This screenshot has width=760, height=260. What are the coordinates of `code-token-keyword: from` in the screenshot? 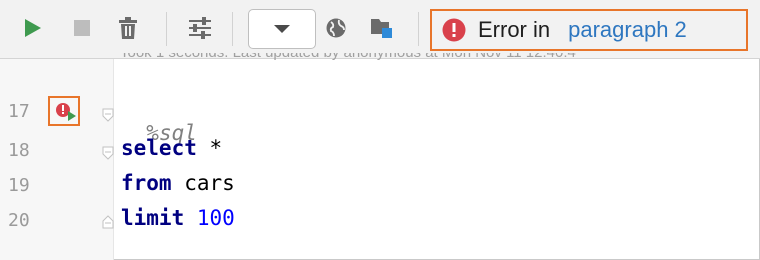 It's located at (146, 183).